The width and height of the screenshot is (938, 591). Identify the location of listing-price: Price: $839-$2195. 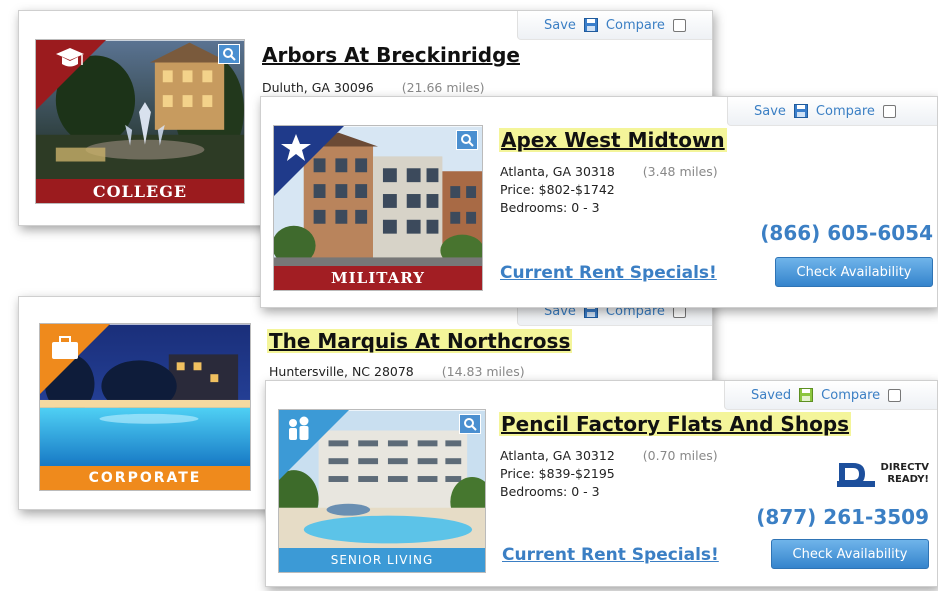
(557, 473).